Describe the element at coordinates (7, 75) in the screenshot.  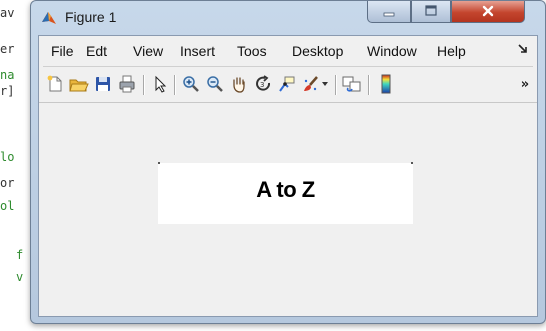
I see `code-line: na` at that location.